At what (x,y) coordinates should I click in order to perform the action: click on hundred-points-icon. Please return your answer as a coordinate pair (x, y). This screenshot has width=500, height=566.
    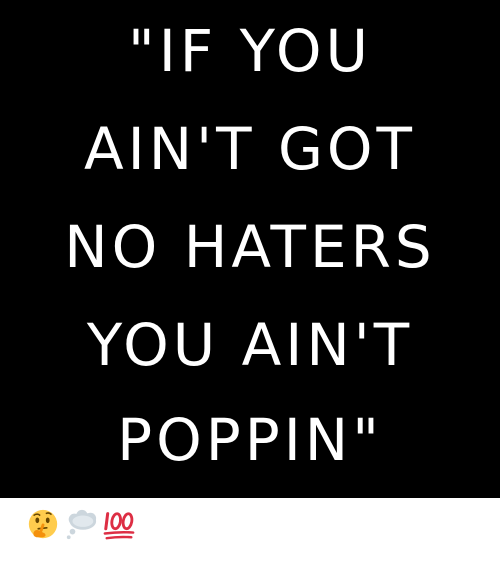
    Looking at the image, I should click on (119, 526).